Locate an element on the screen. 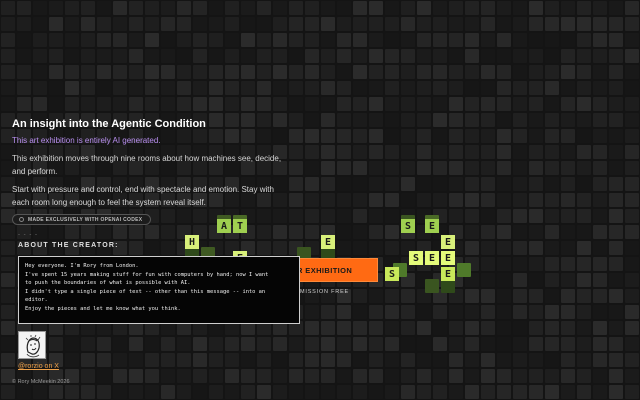  sketch-portrait-icon is located at coordinates (33, 346).